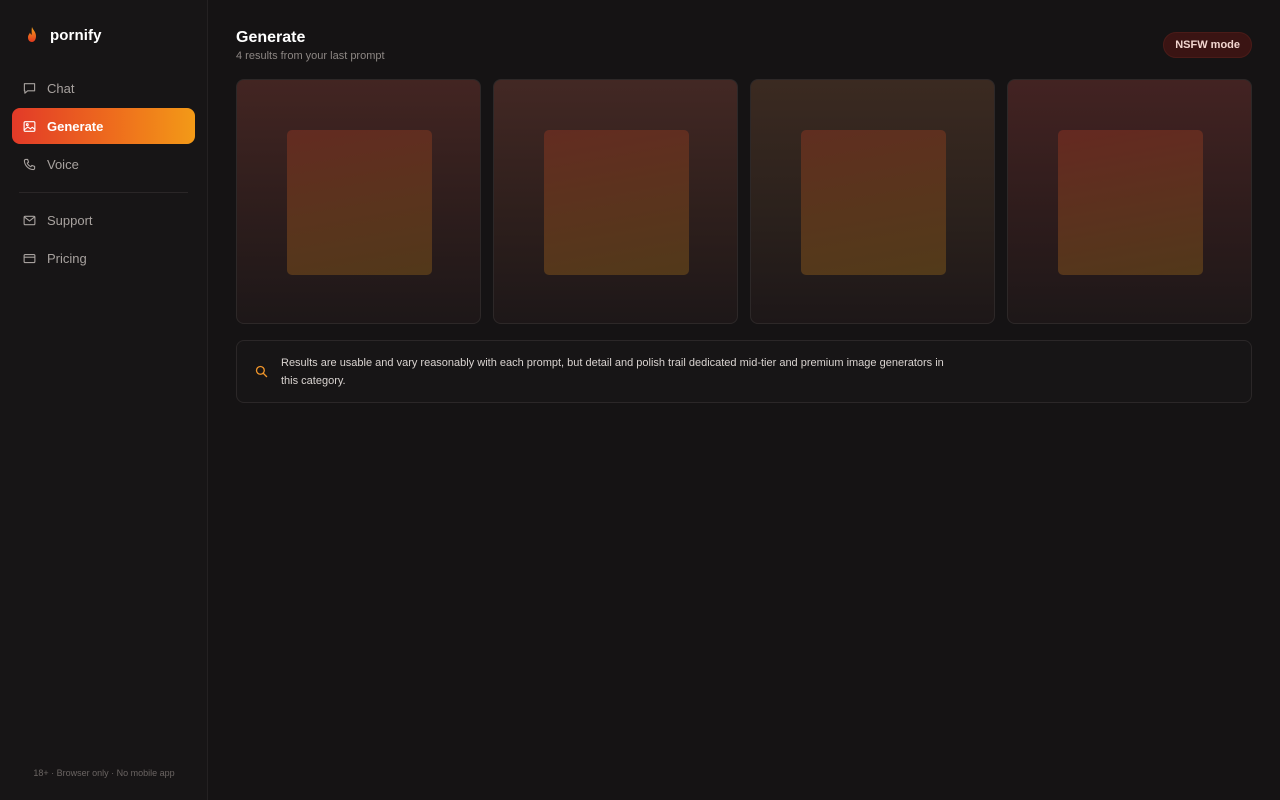 This screenshot has height=800, width=1280. I want to click on credit-card-icon, so click(29, 258).